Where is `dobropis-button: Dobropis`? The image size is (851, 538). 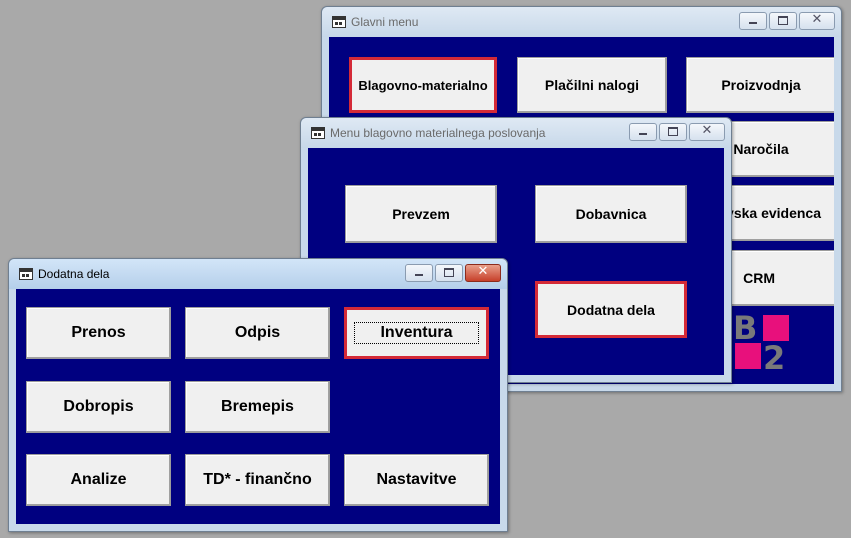
dobropis-button: Dobropis is located at coordinates (98, 407).